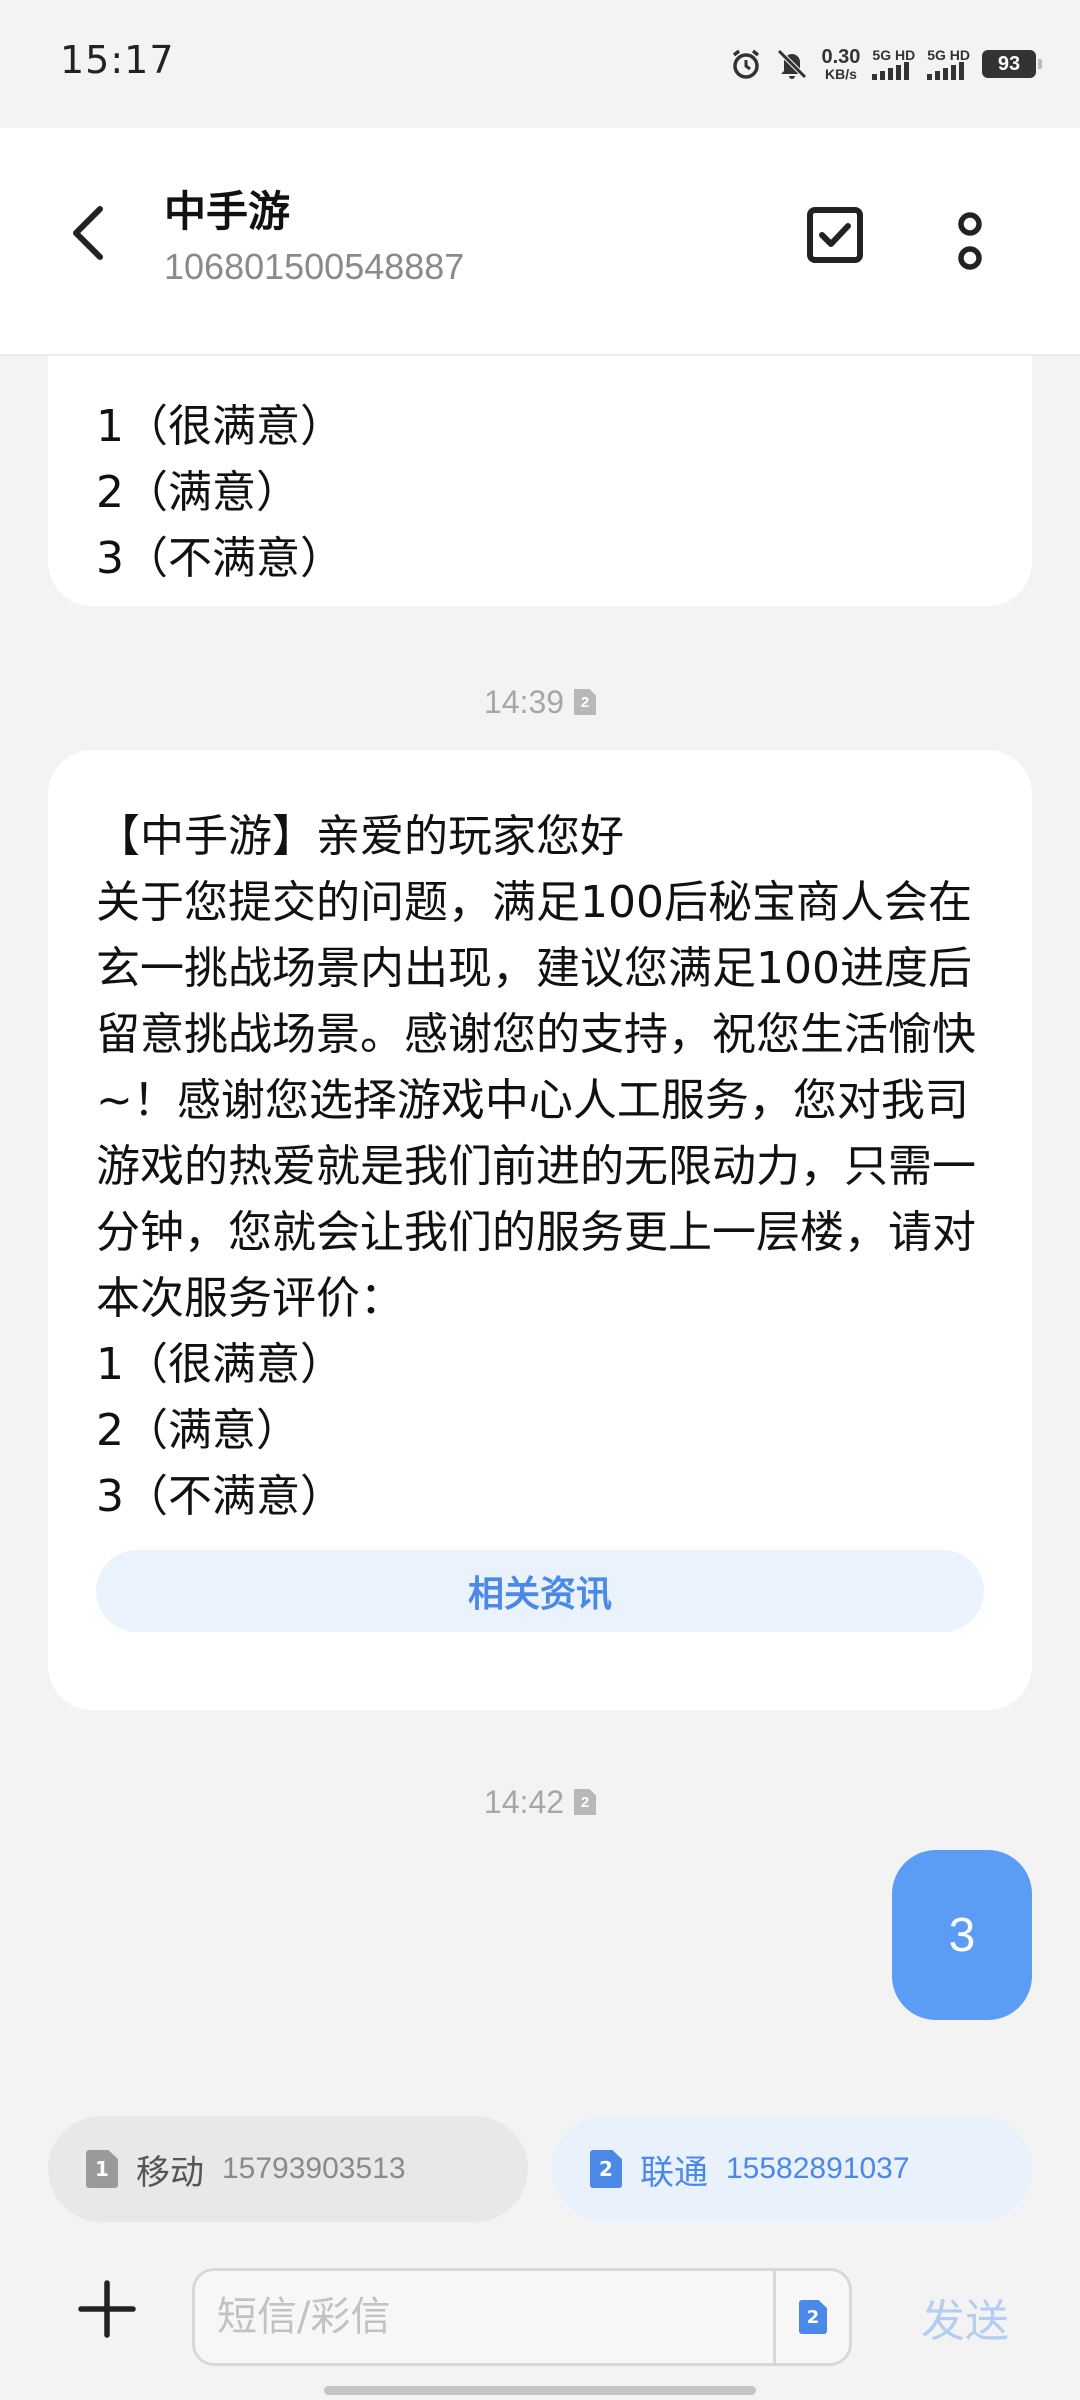 This screenshot has width=1080, height=2400. Describe the element at coordinates (227, 211) in the screenshot. I see `contact-name: 中手游` at that location.